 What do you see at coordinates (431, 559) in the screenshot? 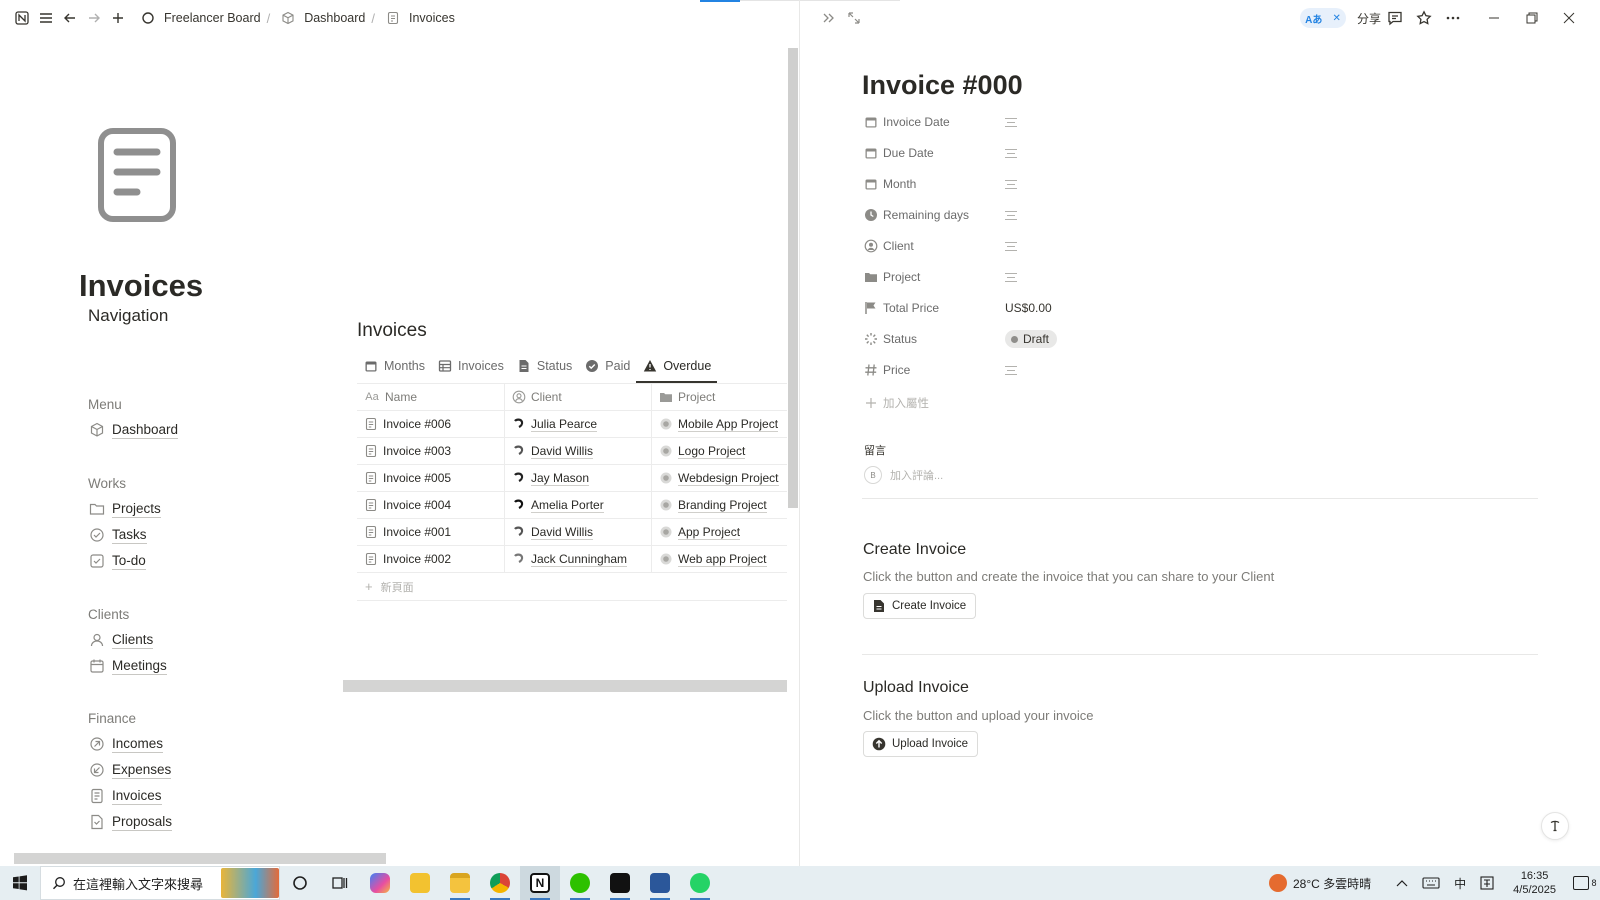
I see `cell-name: Invoice #002` at bounding box center [431, 559].